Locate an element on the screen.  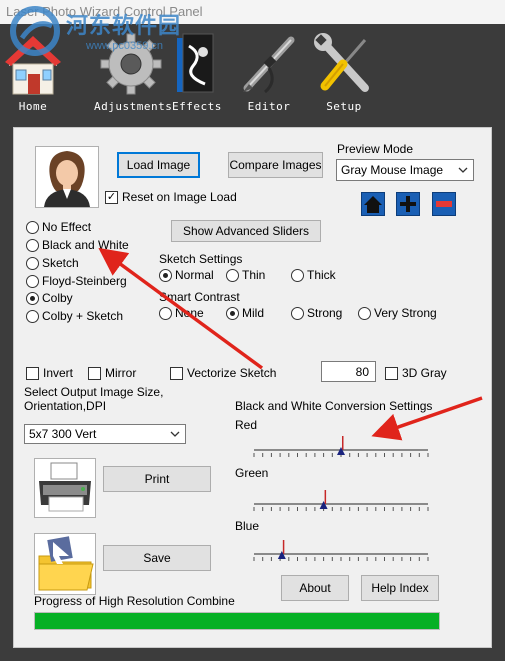
vectorize-sketch-checkbox: Vectorize Sketch is located at coordinates (223, 373).